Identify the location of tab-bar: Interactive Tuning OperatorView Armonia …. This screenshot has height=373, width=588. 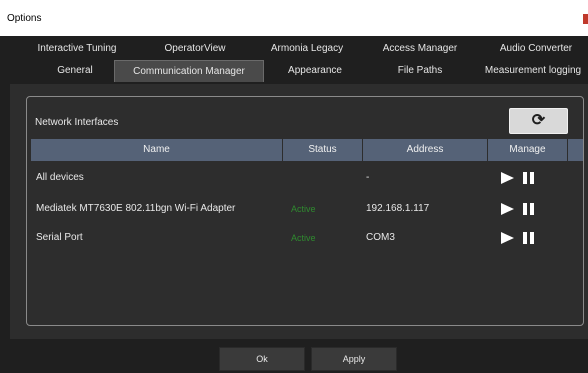
(294, 60).